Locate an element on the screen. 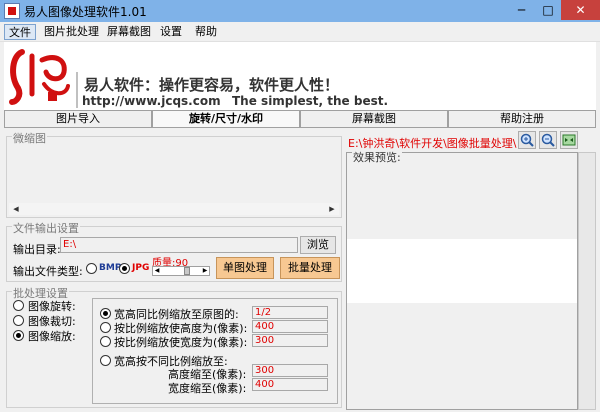  fit-window-icon is located at coordinates (569, 140).